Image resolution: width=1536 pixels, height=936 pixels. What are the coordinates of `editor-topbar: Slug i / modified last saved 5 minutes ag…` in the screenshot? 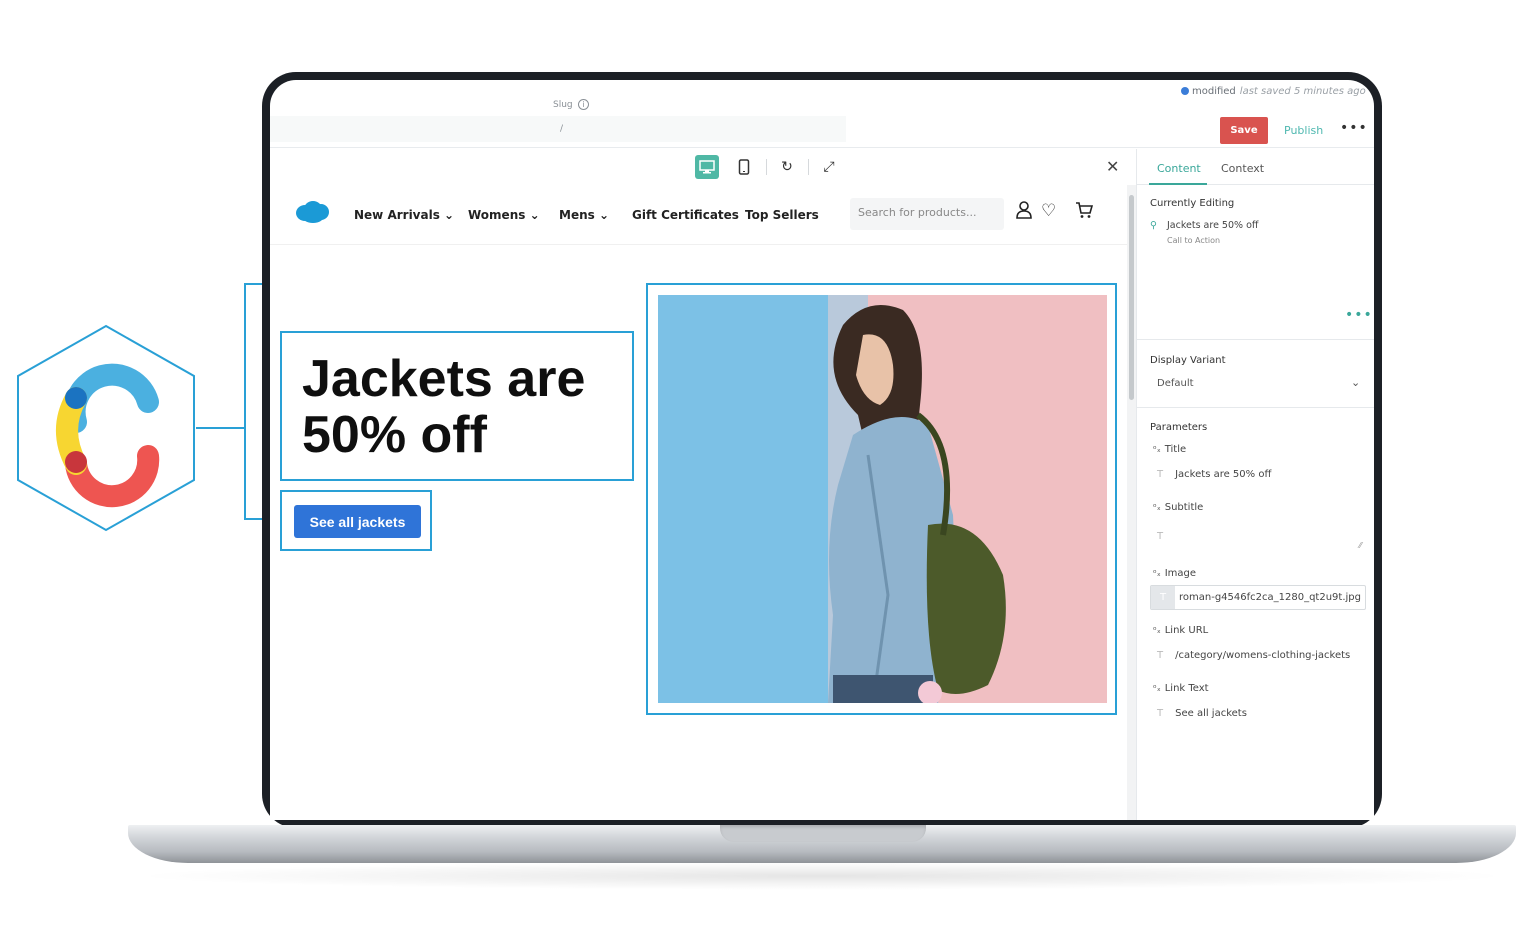 It's located at (822, 114).